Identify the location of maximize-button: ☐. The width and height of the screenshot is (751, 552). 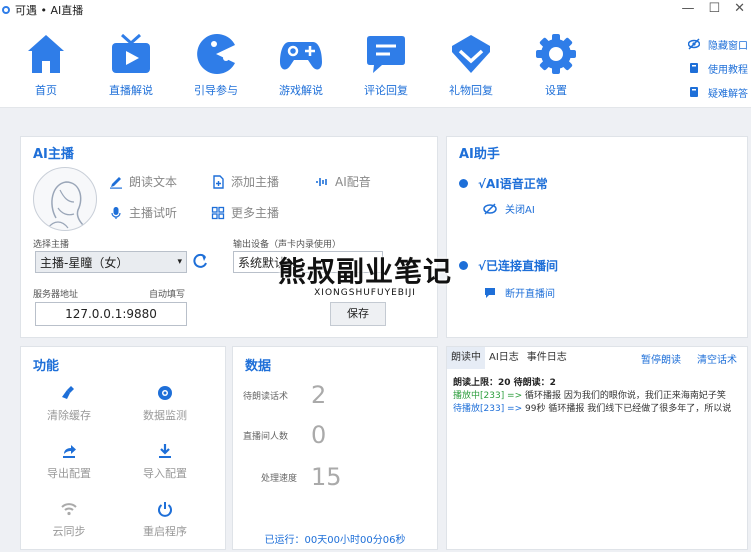
(714, 8).